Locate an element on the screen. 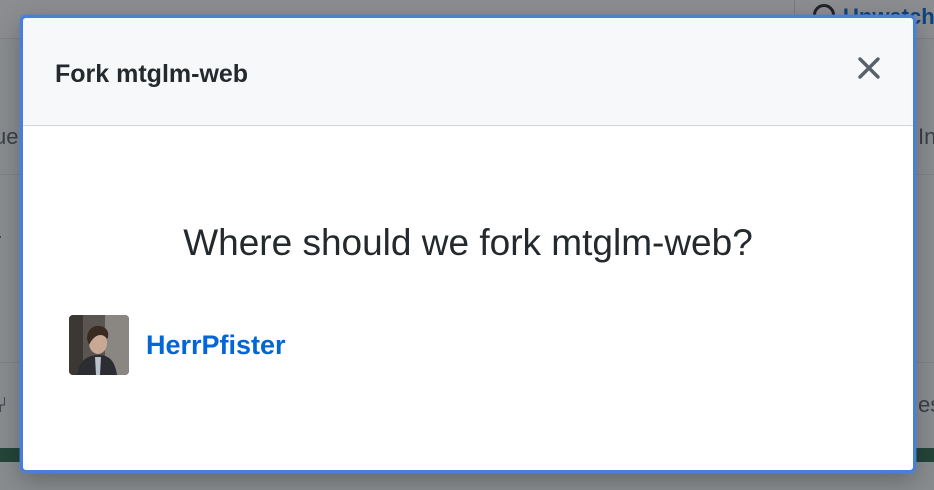 The height and width of the screenshot is (490, 934). fork-target-account: HerrPfister is located at coordinates (177, 345).